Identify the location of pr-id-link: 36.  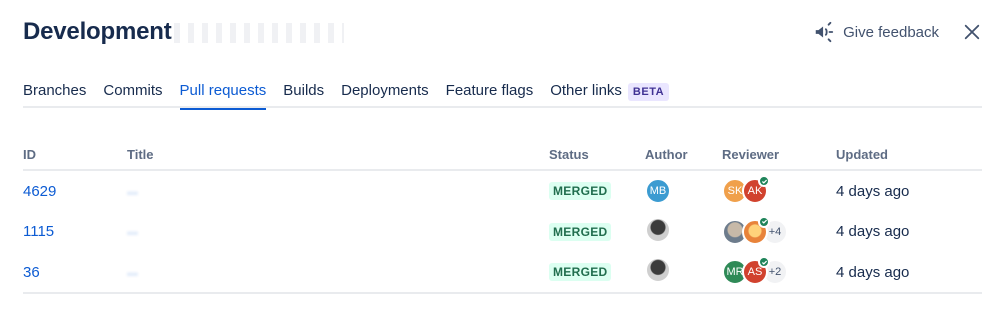
(31, 272).